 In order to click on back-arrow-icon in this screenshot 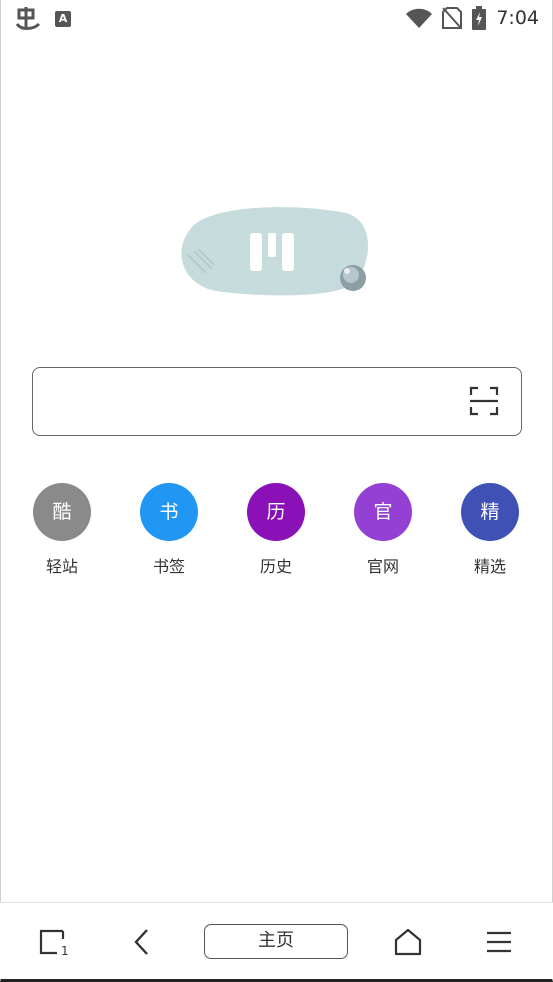, I will do `click(141, 941)`.